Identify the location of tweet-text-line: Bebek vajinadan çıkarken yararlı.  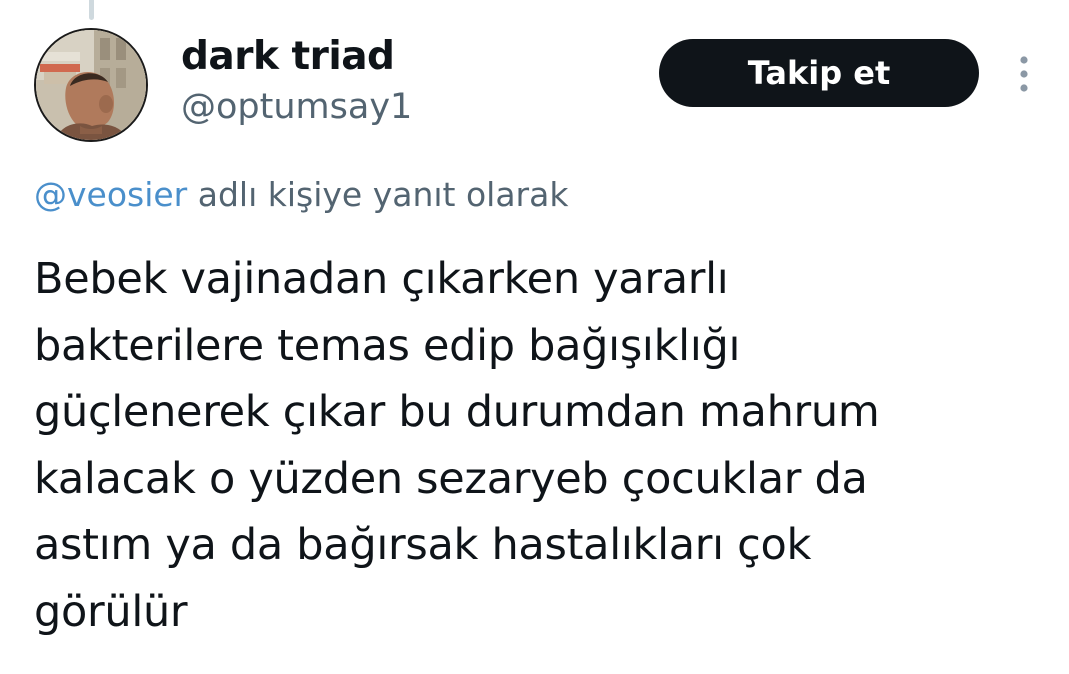
(381, 279).